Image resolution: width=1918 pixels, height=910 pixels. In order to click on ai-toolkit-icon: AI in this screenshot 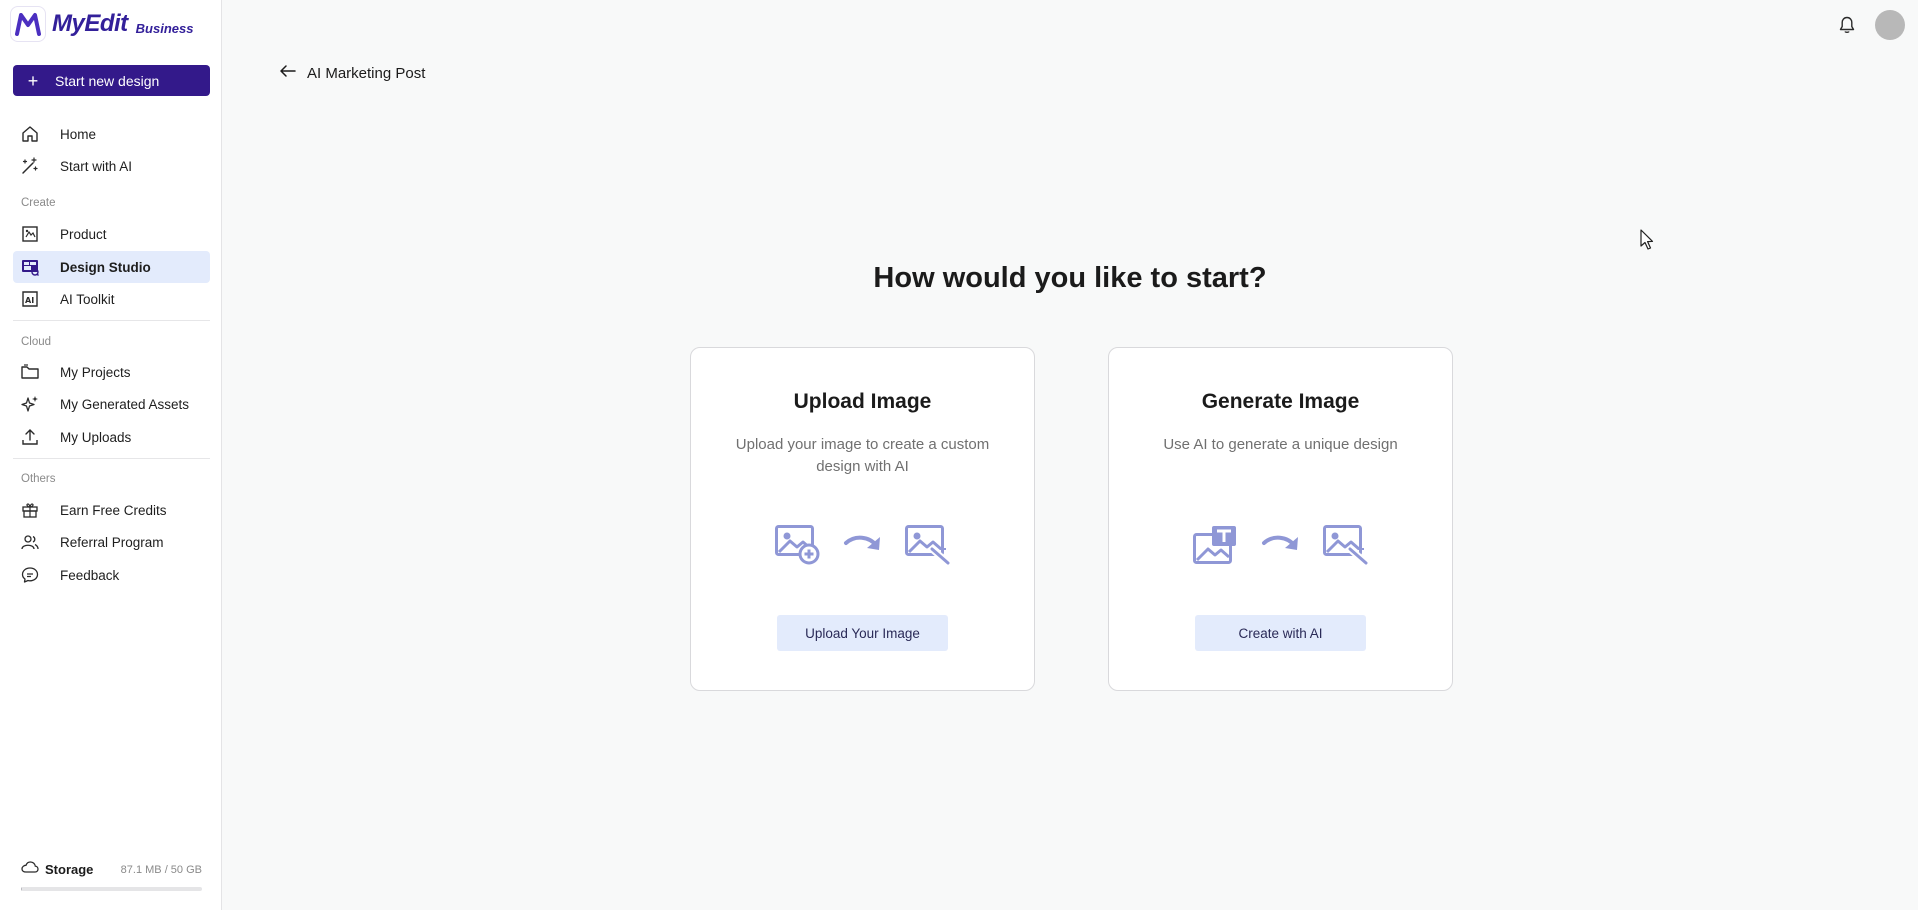, I will do `click(30, 299)`.